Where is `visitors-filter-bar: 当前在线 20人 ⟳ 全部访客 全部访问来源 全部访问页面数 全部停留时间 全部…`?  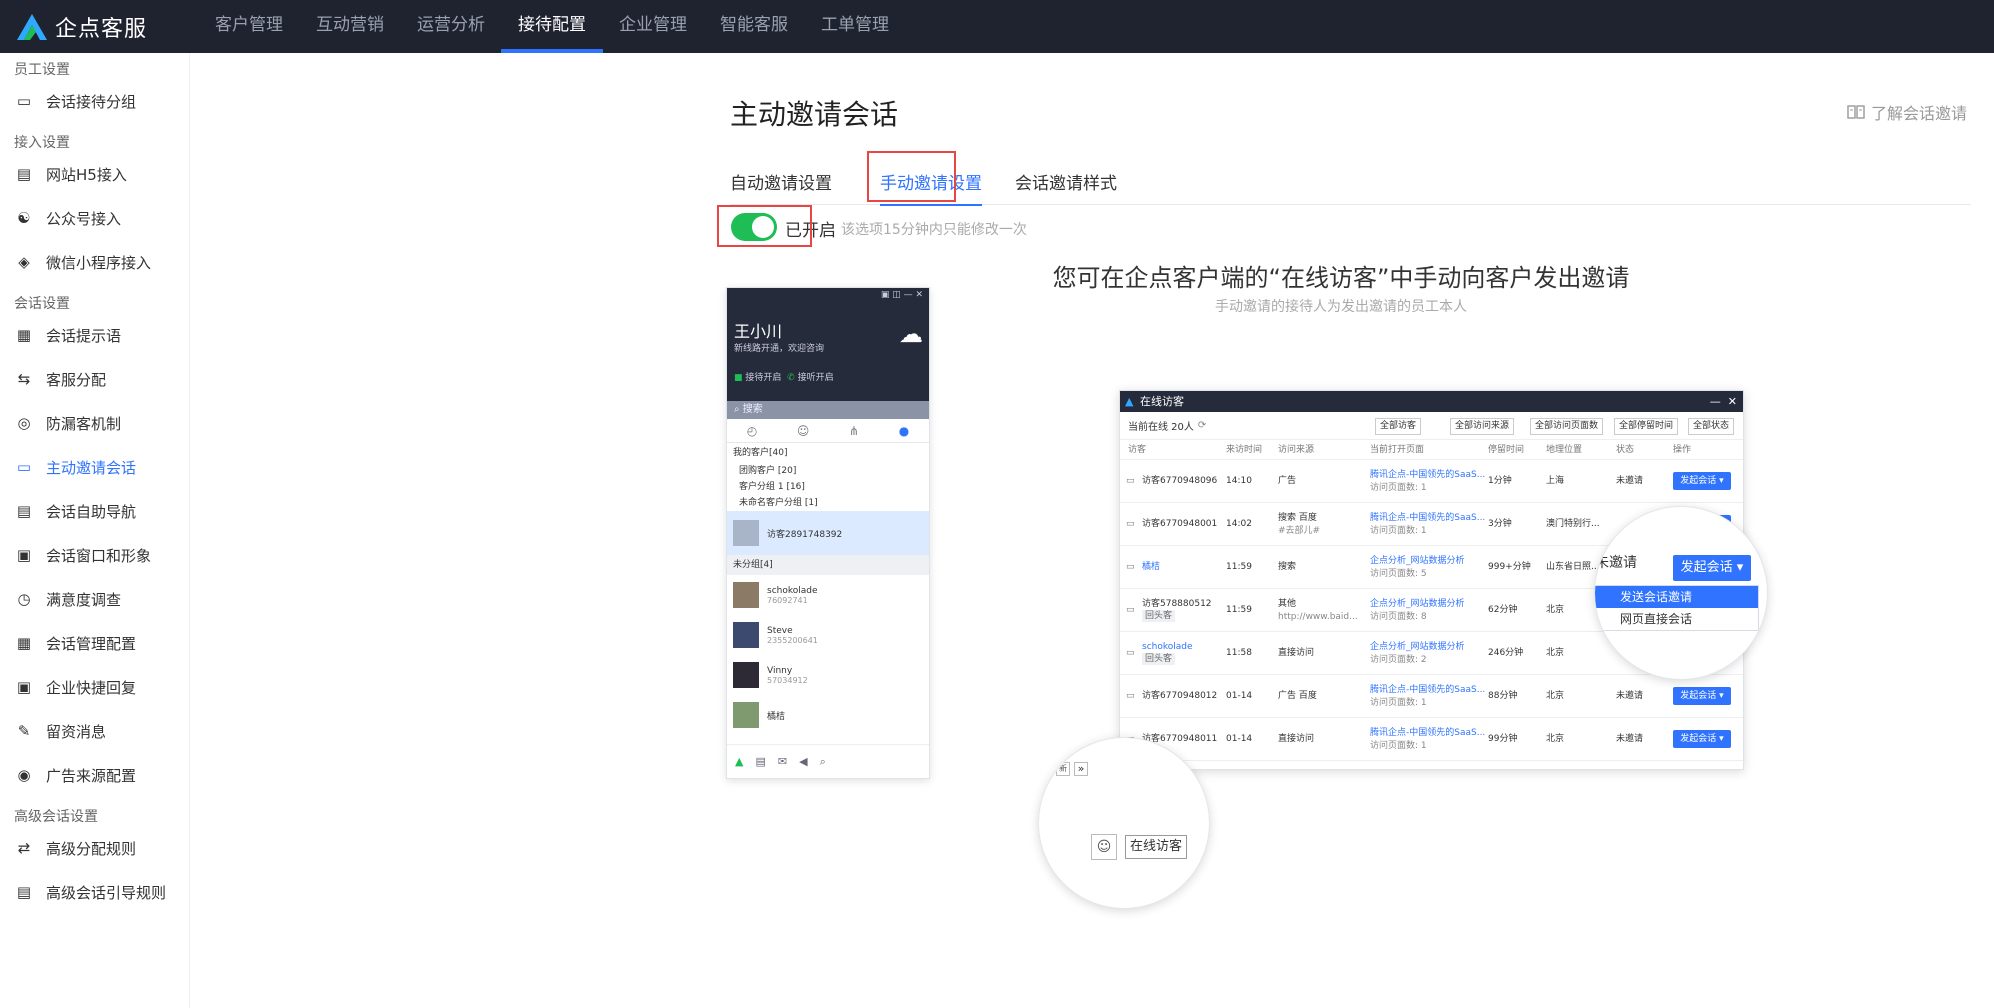
visitors-filter-bar: 当前在线 20人 ⟳ 全部访客 全部访问来源 全部访问页面数 全部停留时间 全部… is located at coordinates (1431, 426).